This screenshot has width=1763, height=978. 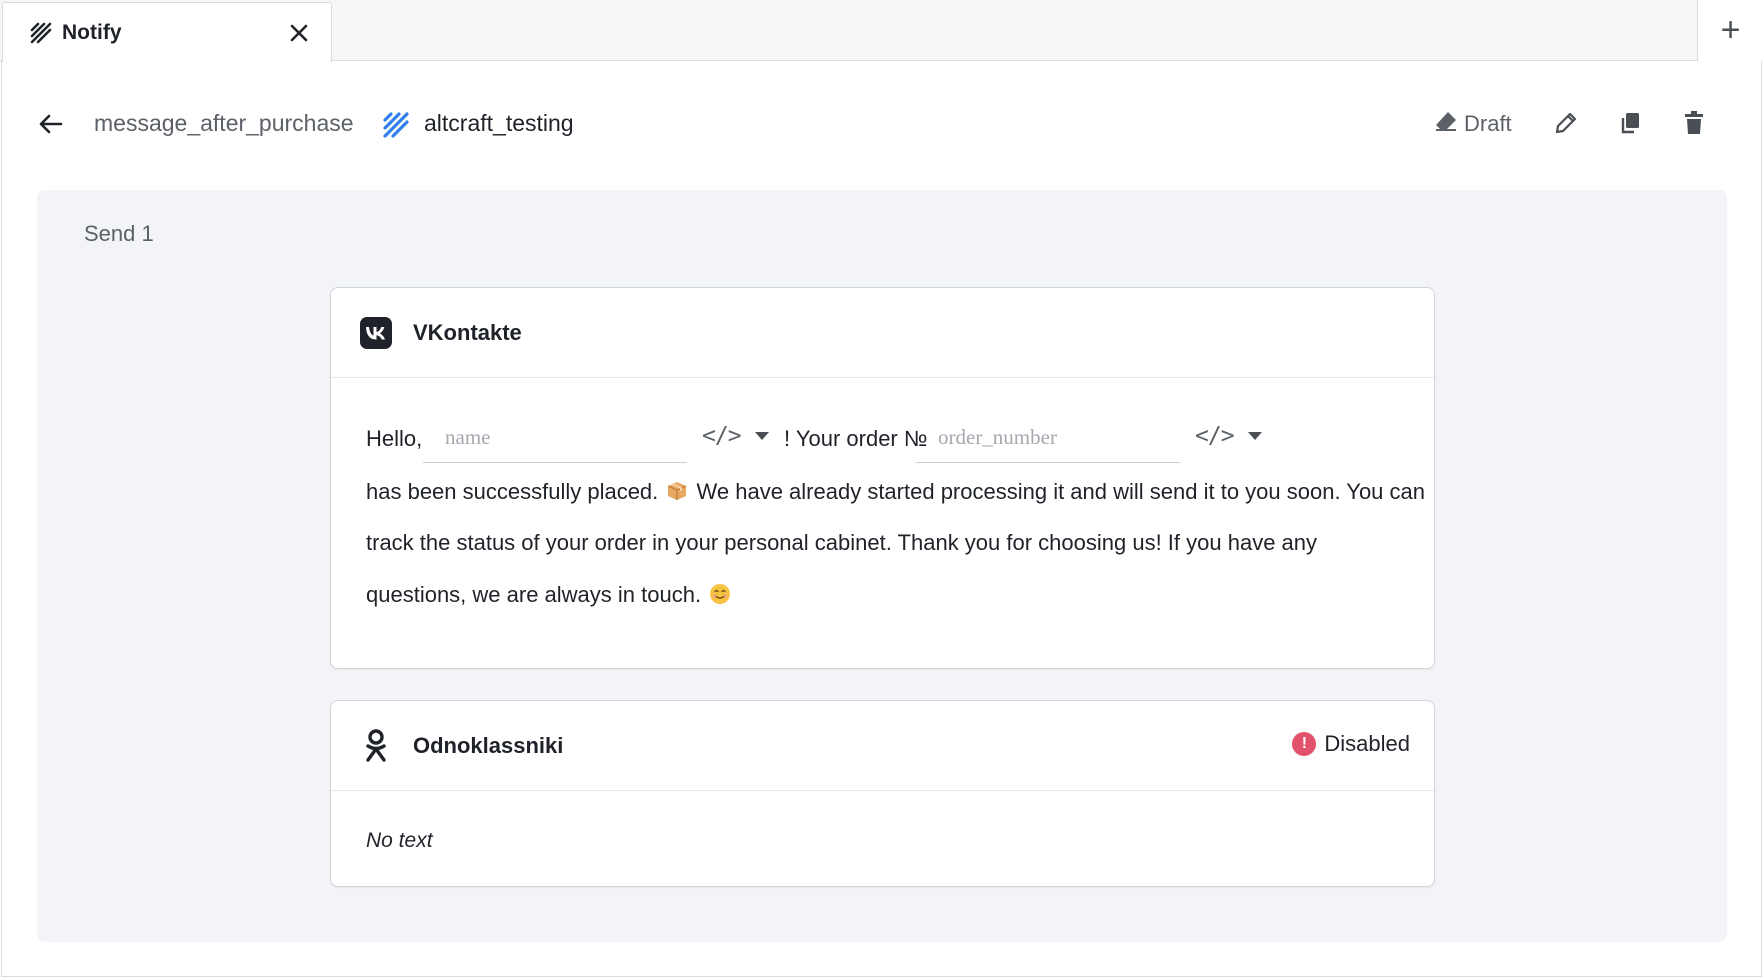 I want to click on close-tab-icon, so click(x=299, y=33).